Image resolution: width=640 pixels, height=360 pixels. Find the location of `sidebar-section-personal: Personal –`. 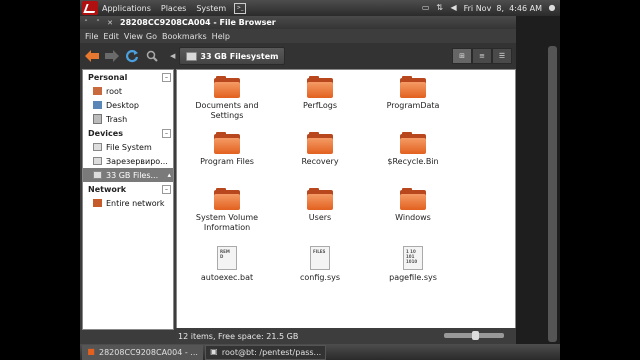

sidebar-section-personal: Personal – is located at coordinates (128, 77).